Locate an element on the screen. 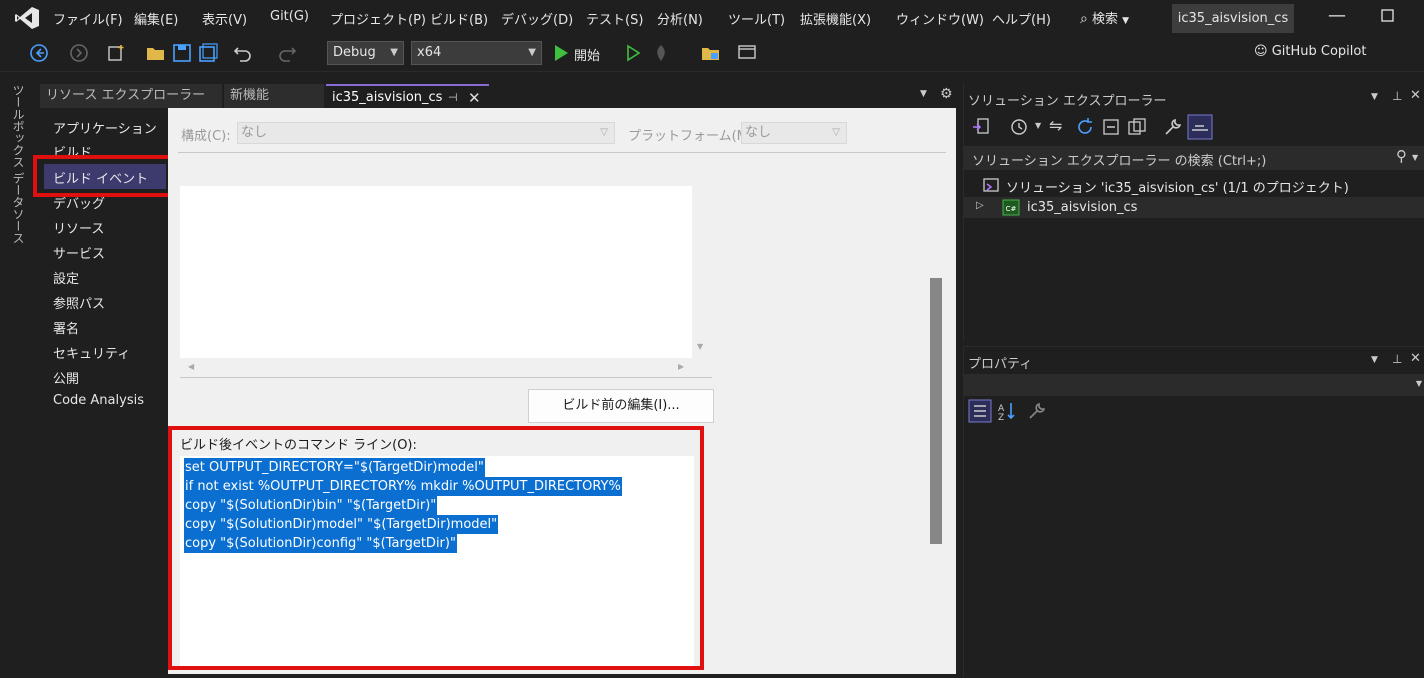 This screenshot has width=1424, height=678. configuration-value: Debug is located at coordinates (354, 52).